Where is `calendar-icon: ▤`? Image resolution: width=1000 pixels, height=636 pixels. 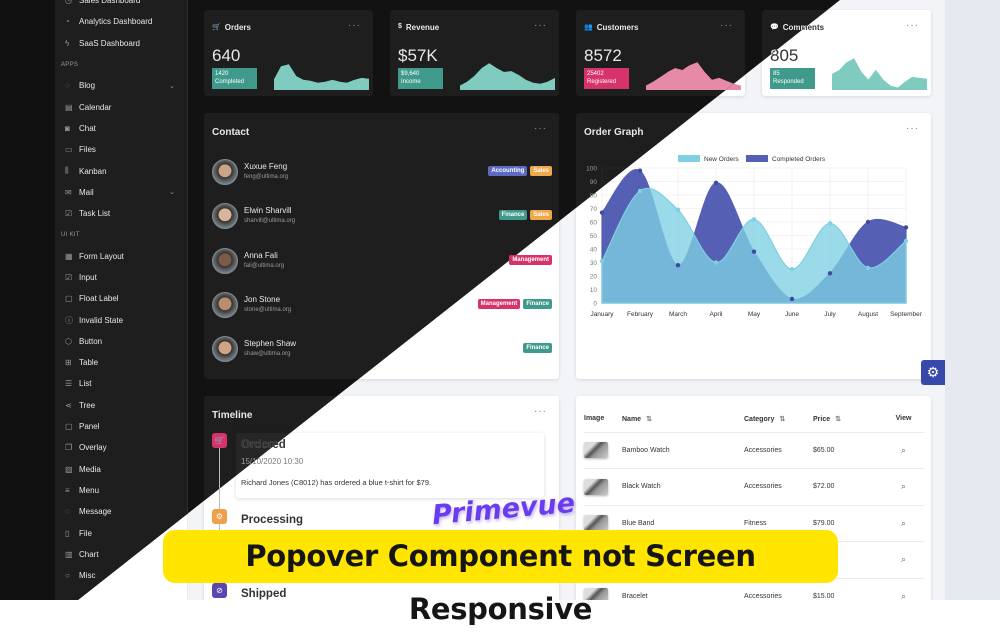
calendar-icon: ▤ is located at coordinates (69, 107).